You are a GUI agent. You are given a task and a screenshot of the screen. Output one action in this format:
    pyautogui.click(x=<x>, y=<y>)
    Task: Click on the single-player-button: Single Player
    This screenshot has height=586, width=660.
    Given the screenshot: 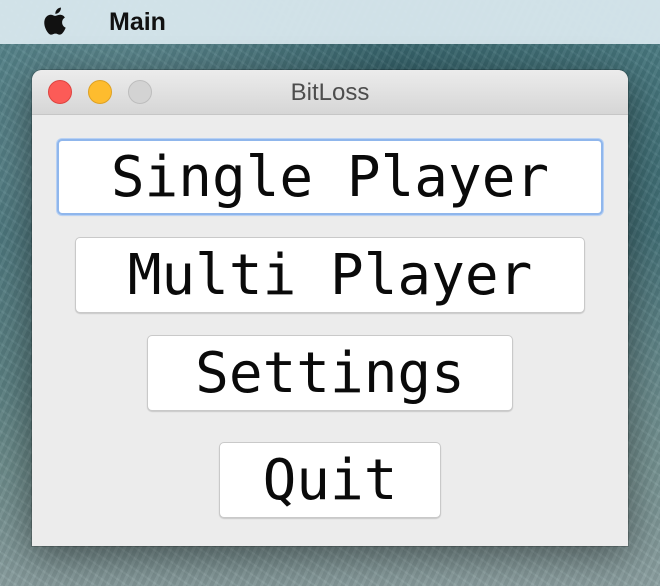 What is the action you would take?
    pyautogui.click(x=330, y=177)
    